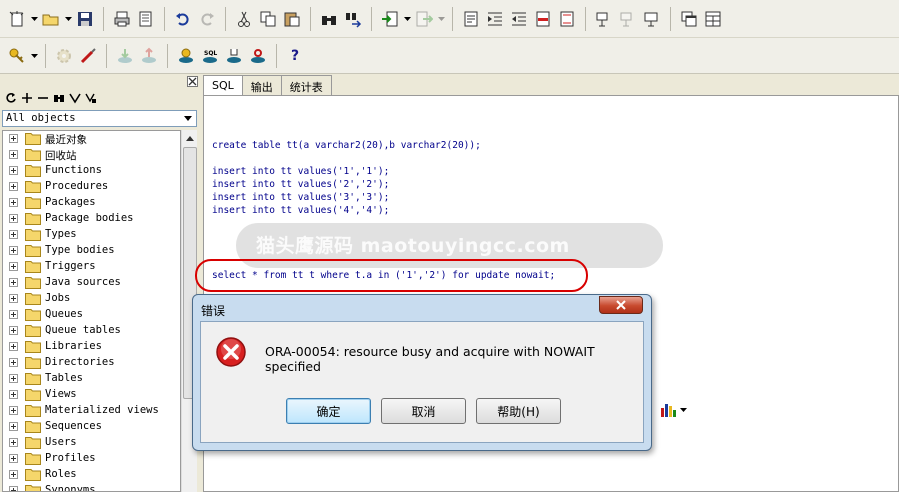  What do you see at coordinates (91, 251) in the screenshot?
I see `tree-item: Type bodies` at bounding box center [91, 251].